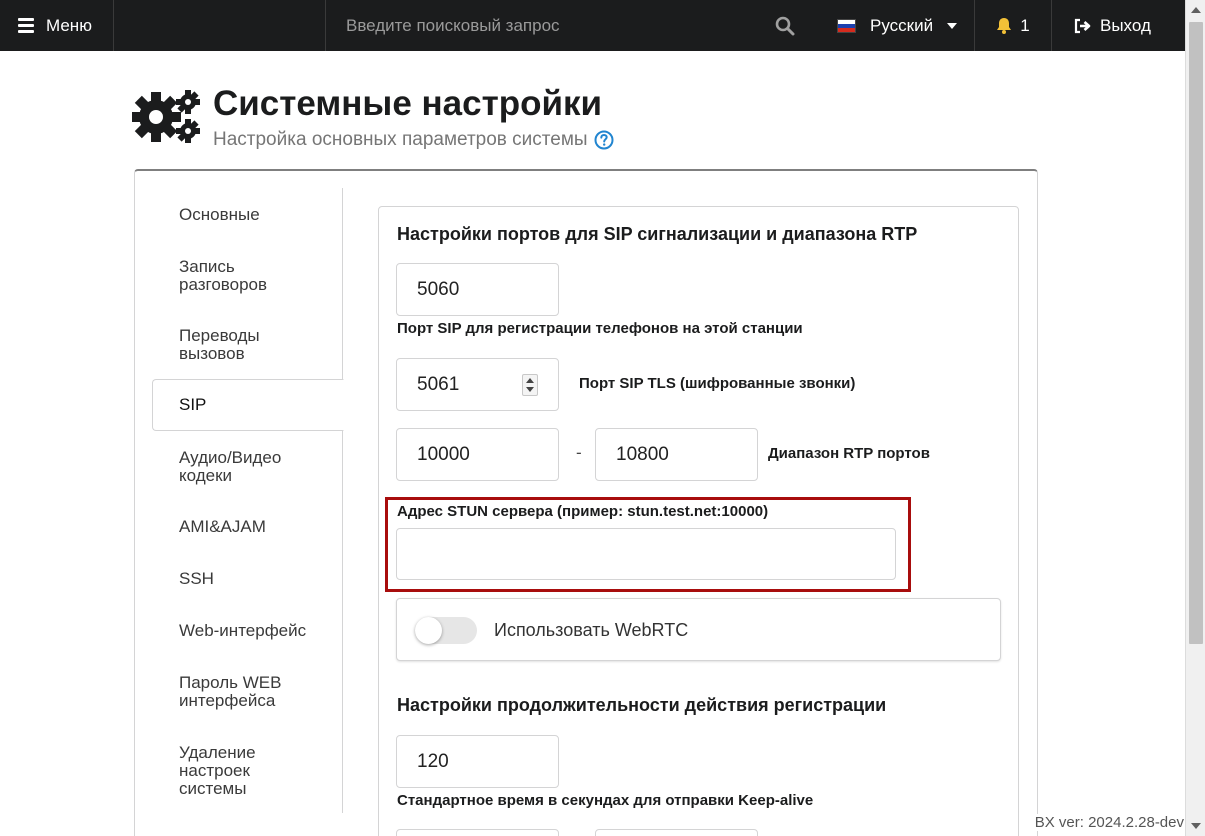 The width and height of the screenshot is (1205, 836). What do you see at coordinates (846, 25) in the screenshot?
I see `russia-flag-icon` at bounding box center [846, 25].